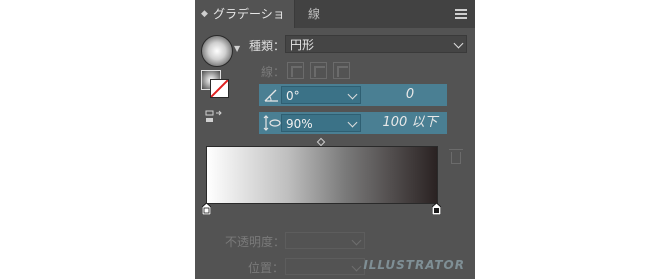 This screenshot has height=279, width=670. I want to click on stroke-swatch, so click(219, 88).